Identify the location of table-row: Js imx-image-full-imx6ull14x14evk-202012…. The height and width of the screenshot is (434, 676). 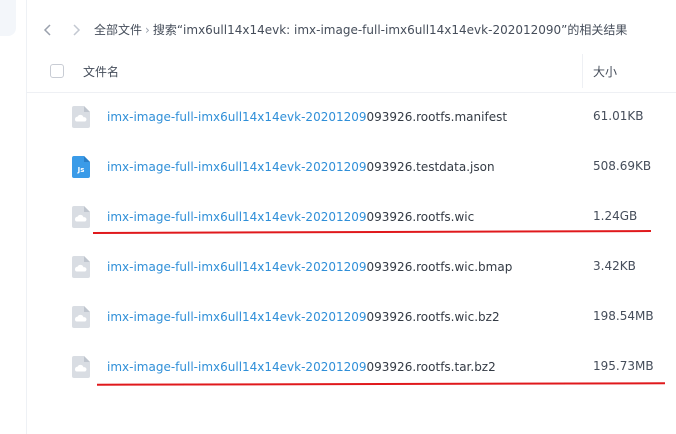
(351, 167).